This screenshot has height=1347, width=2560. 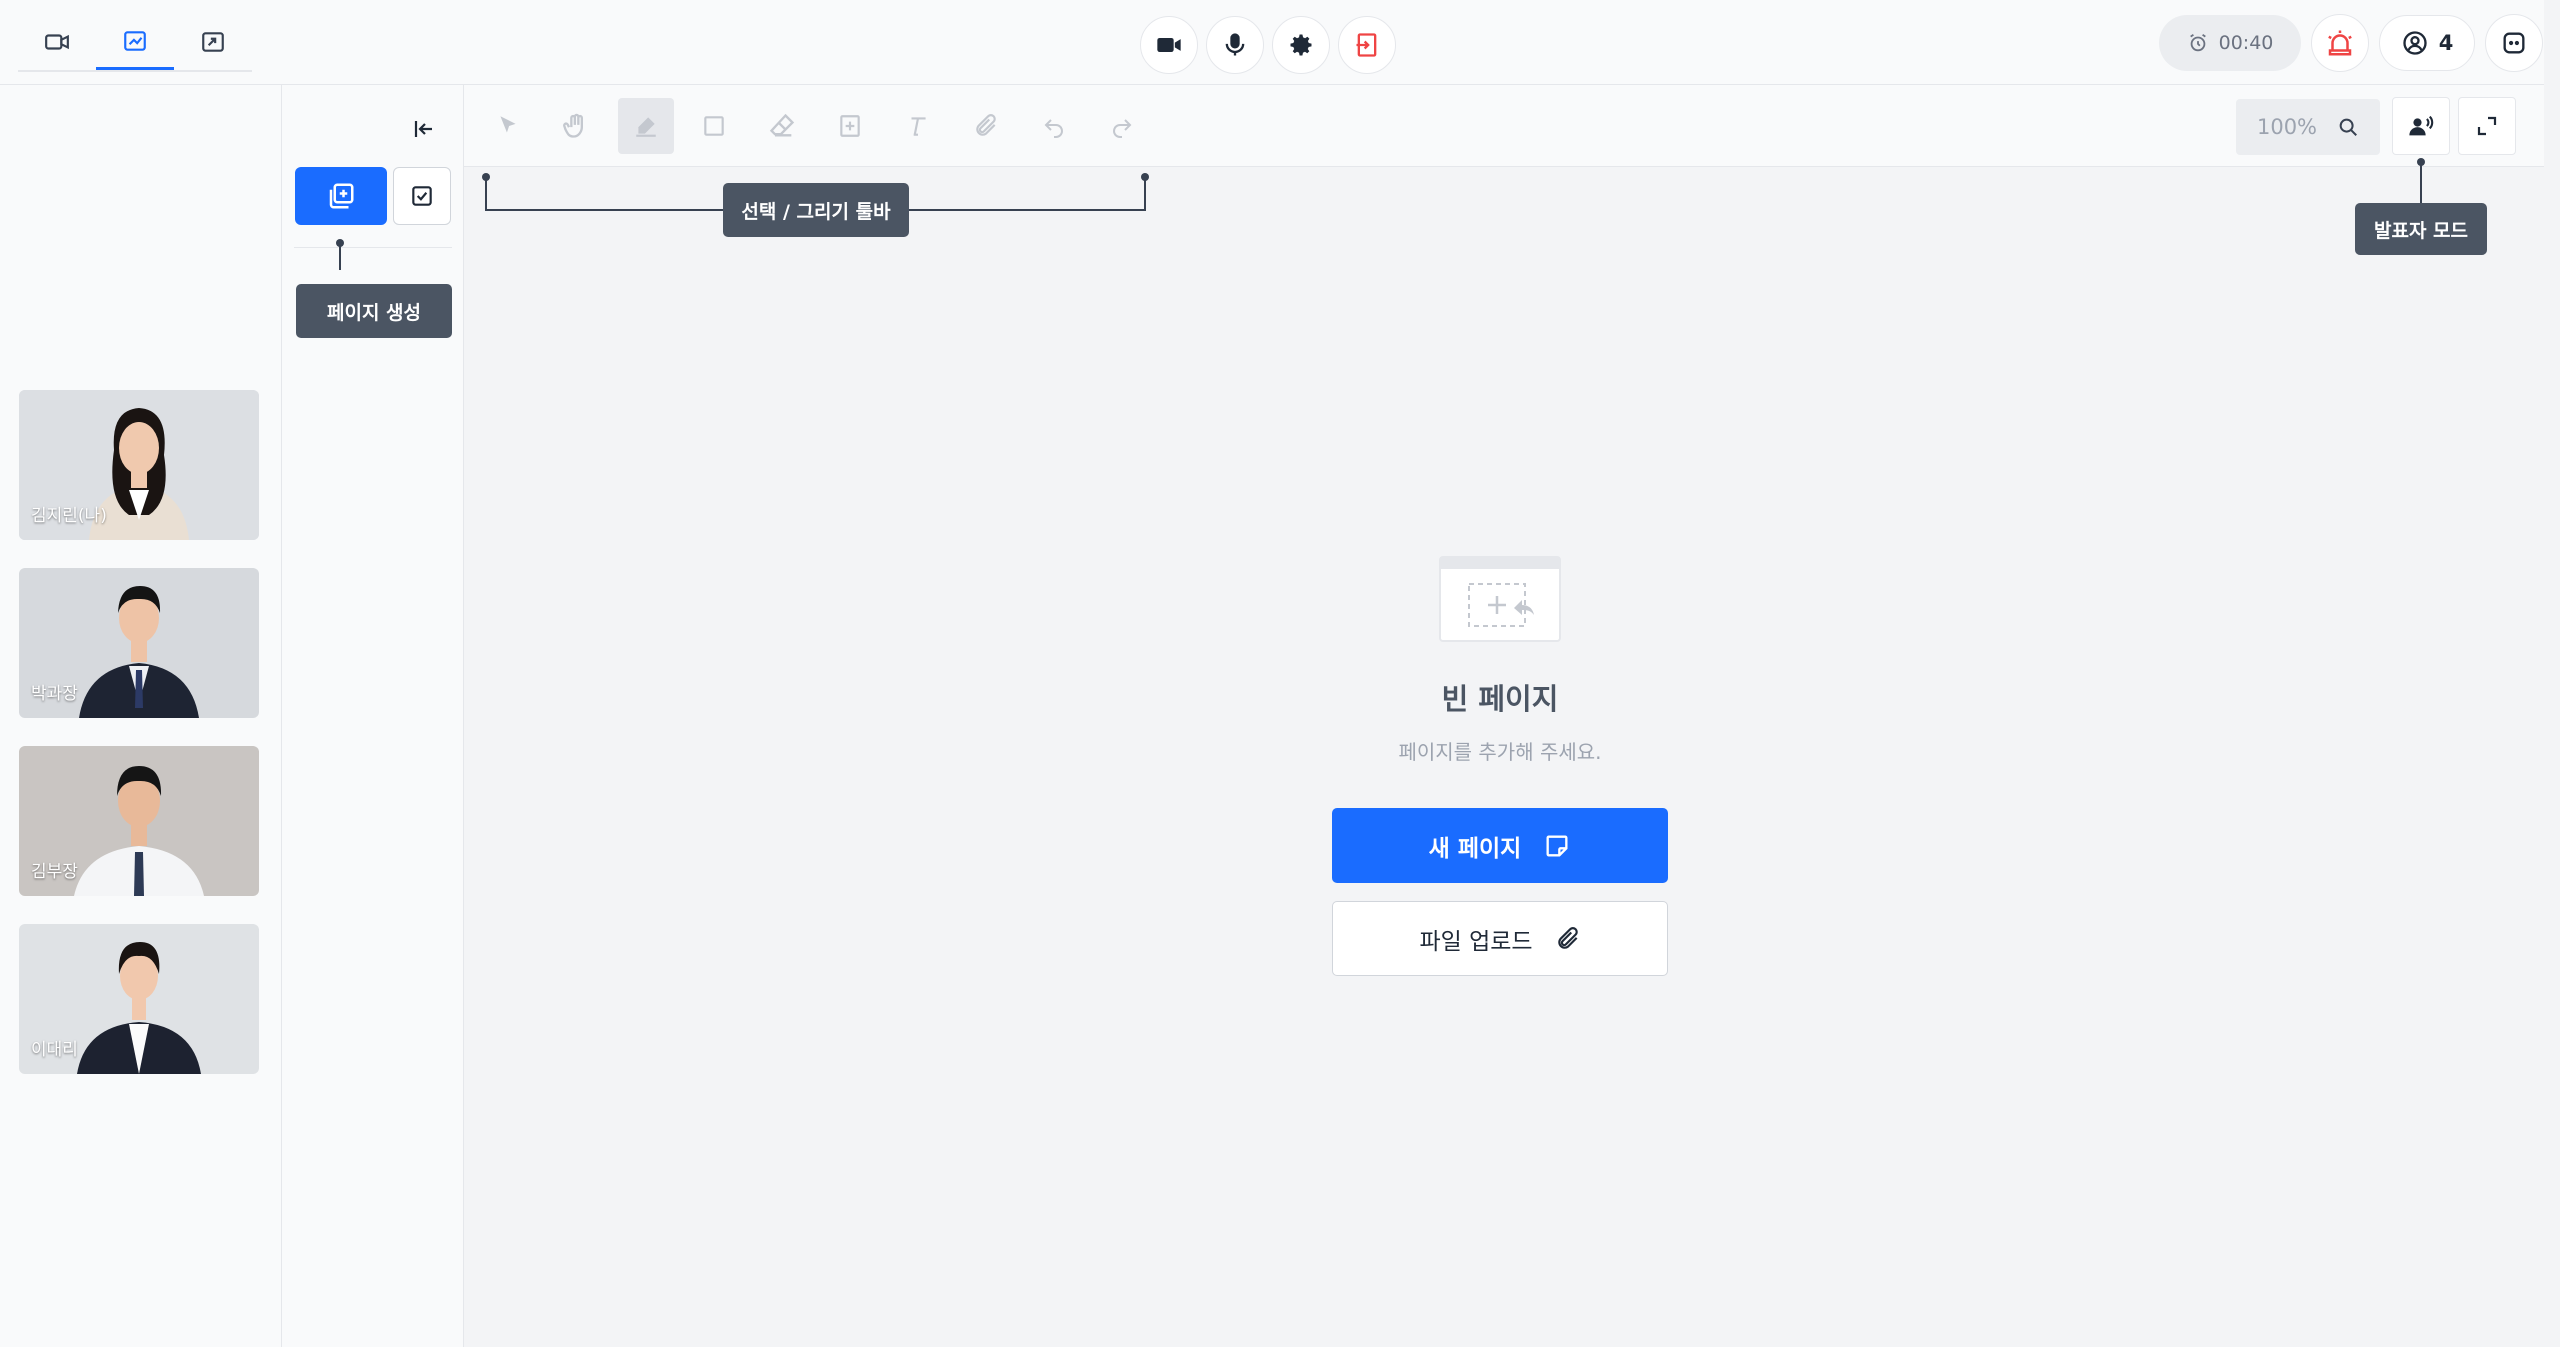 I want to click on participant-name: 이대리, so click(x=54, y=1050).